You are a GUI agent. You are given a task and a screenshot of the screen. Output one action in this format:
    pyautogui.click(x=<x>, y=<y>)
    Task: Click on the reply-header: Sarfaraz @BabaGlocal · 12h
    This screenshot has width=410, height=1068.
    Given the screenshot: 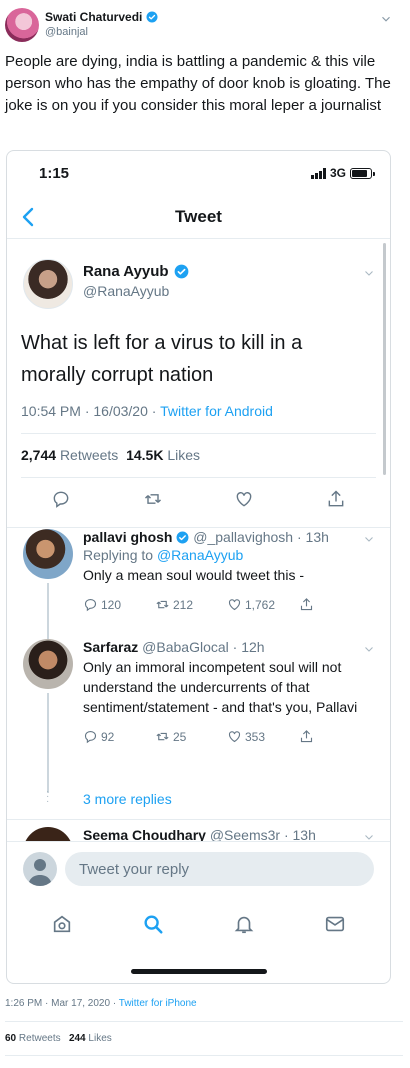 What is the action you would take?
    pyautogui.click(x=228, y=647)
    